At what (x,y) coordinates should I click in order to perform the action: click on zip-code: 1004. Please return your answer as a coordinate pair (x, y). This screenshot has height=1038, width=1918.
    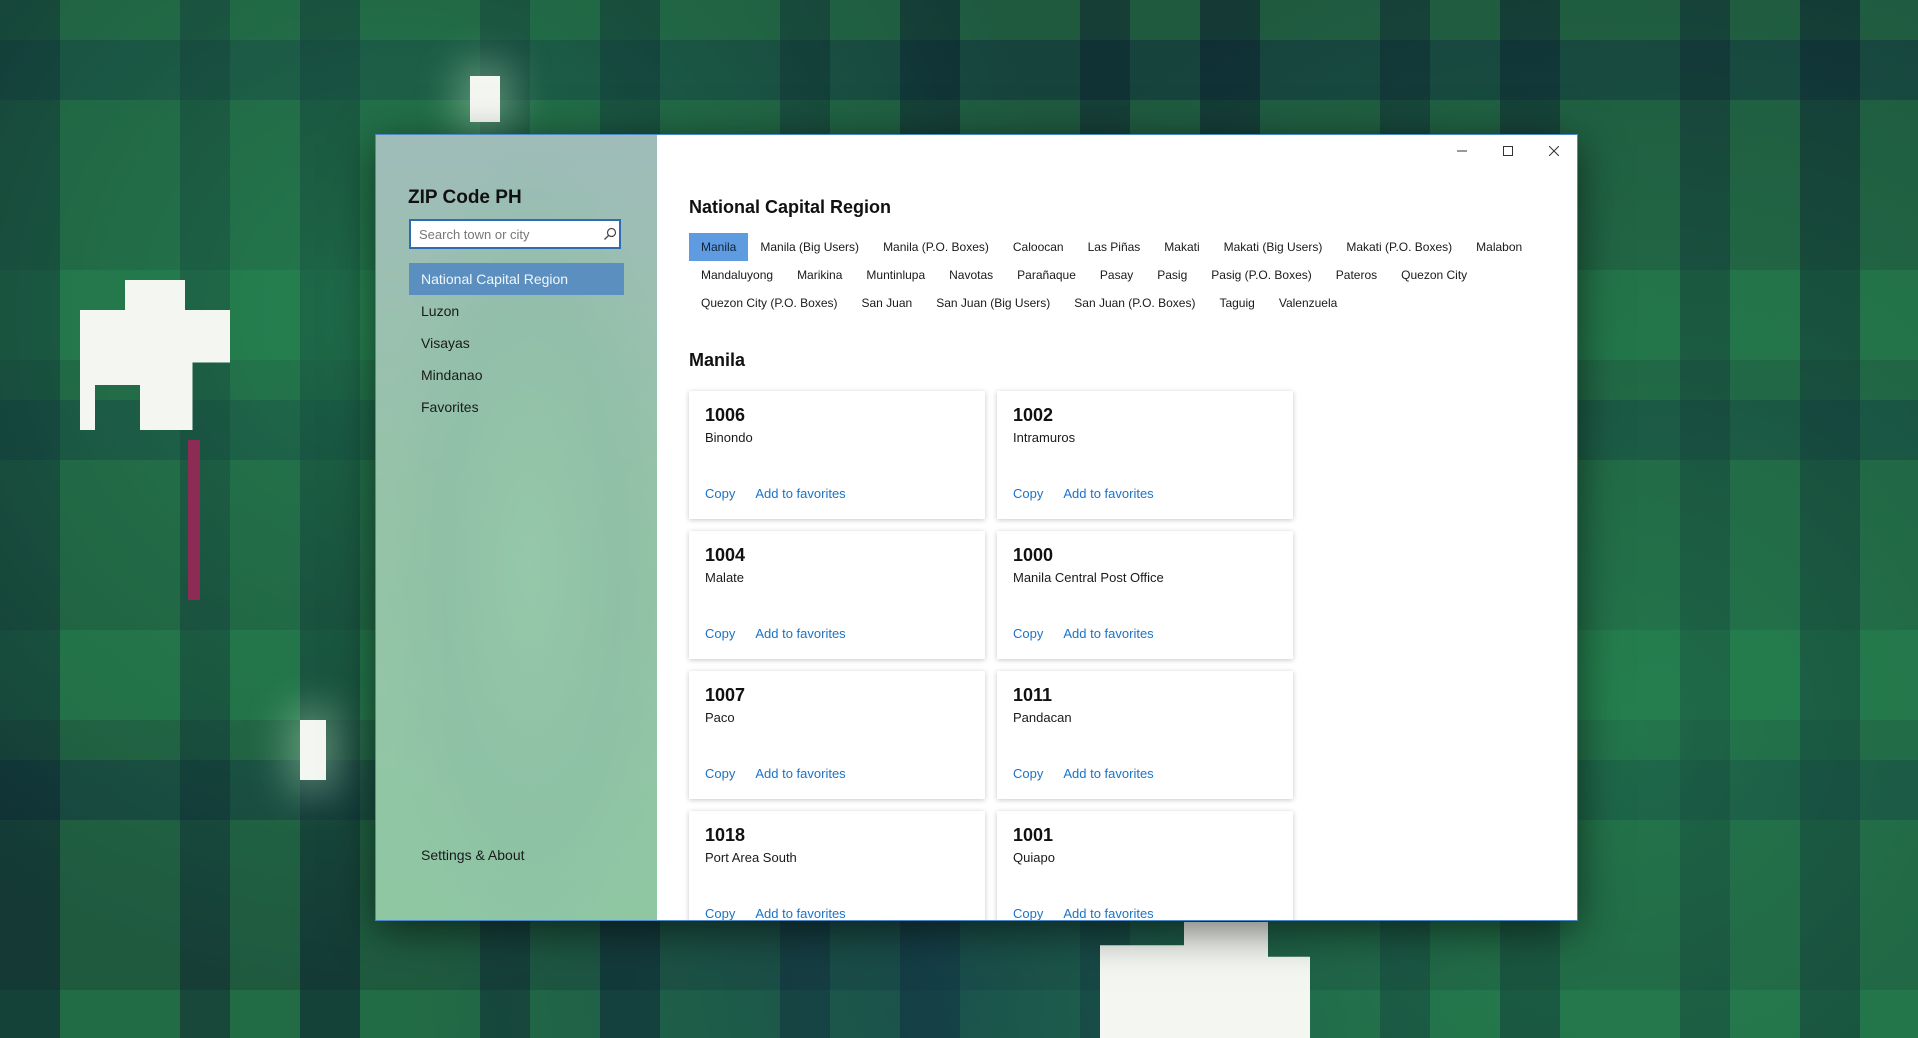
    Looking at the image, I should click on (725, 555).